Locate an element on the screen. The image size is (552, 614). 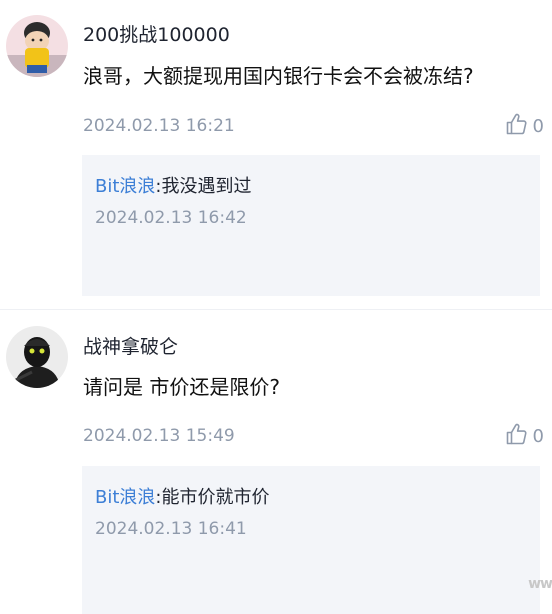
comment-content: 浪哥，大额提现用国内银行卡会不会被冻结? is located at coordinates (278, 76).